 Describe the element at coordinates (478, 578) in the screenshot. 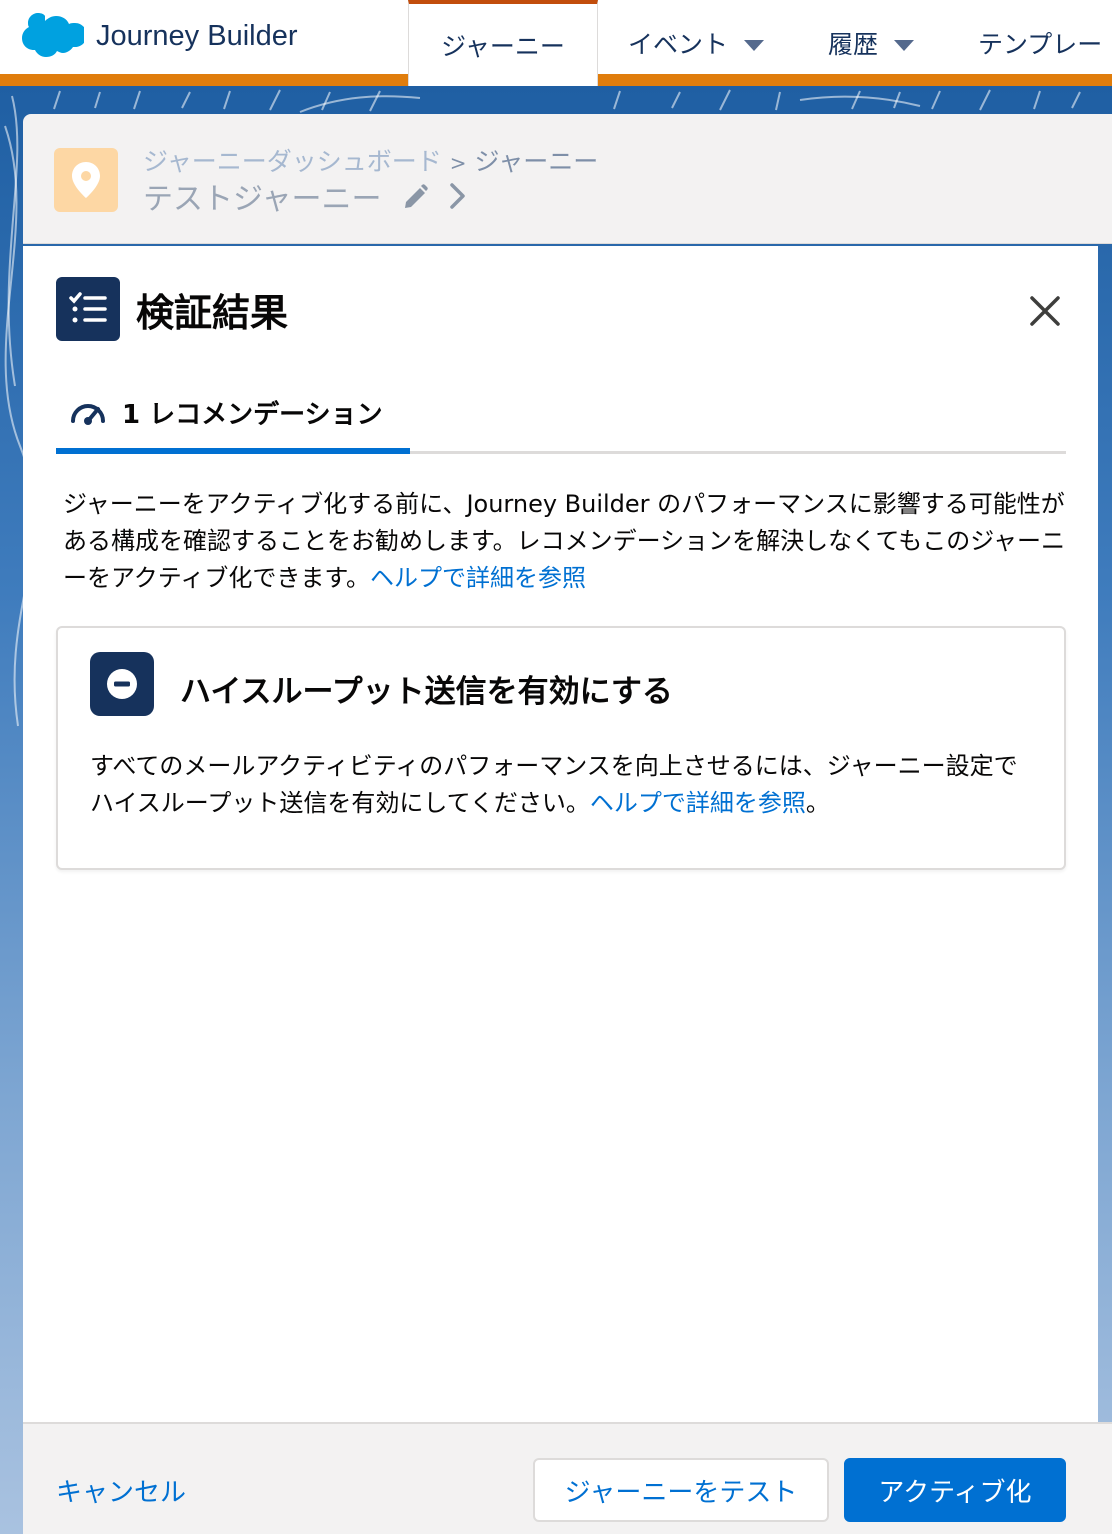

I see `intro-help-link: ヘルプで詳細を参照` at that location.